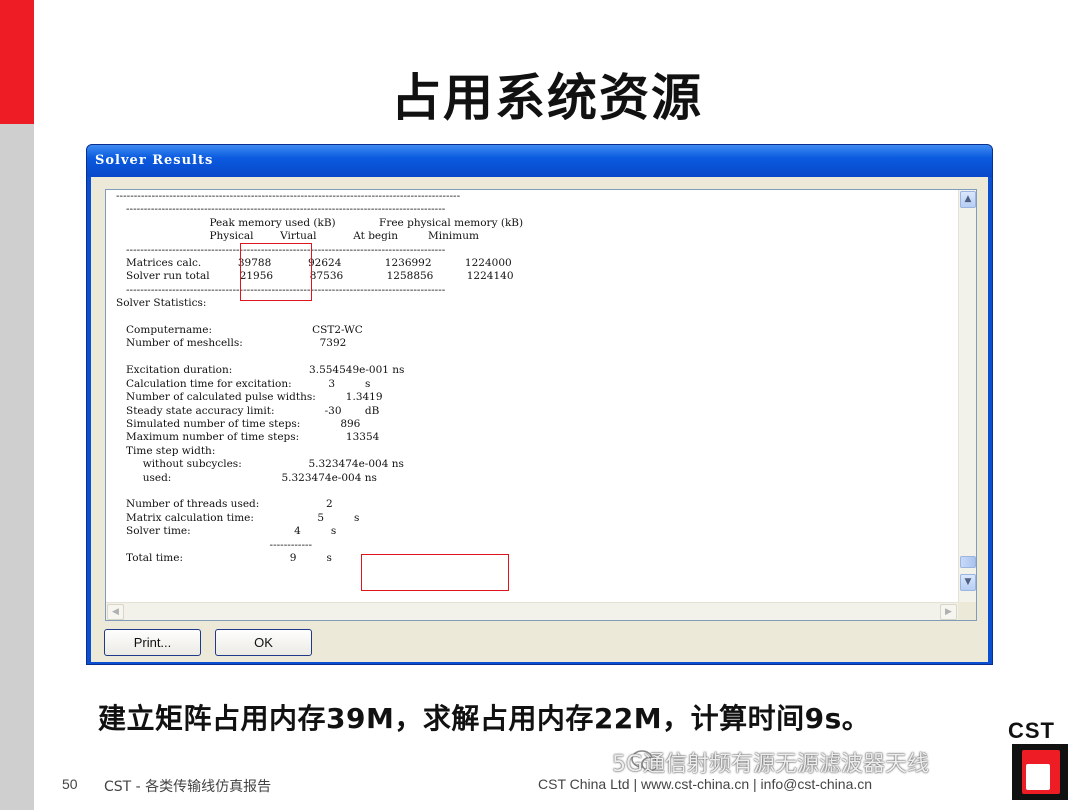  What do you see at coordinates (166, 450) in the screenshot?
I see `results-line: Time step width:` at bounding box center [166, 450].